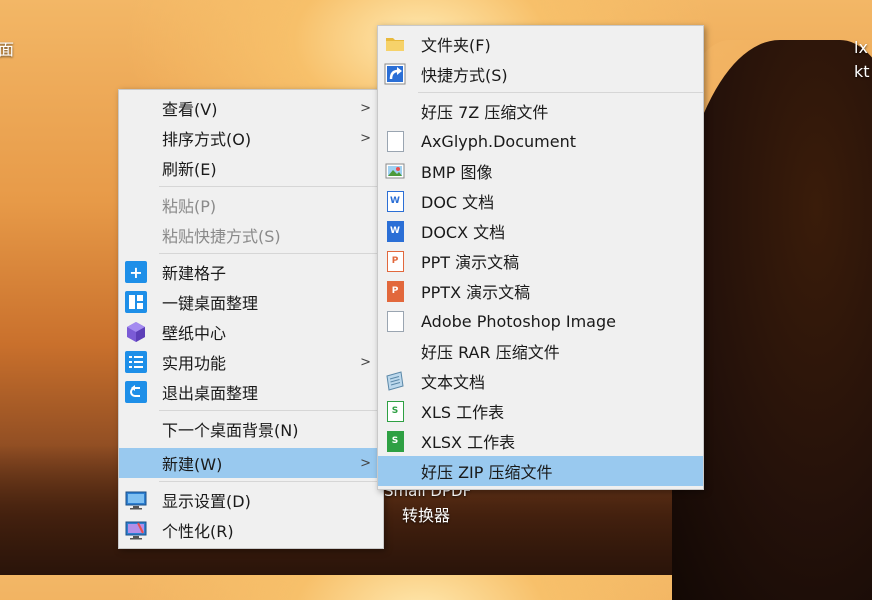 This screenshot has height=600, width=872. Describe the element at coordinates (458, 202) in the screenshot. I see `submenu-item-doc-label: DOC 文档` at that location.